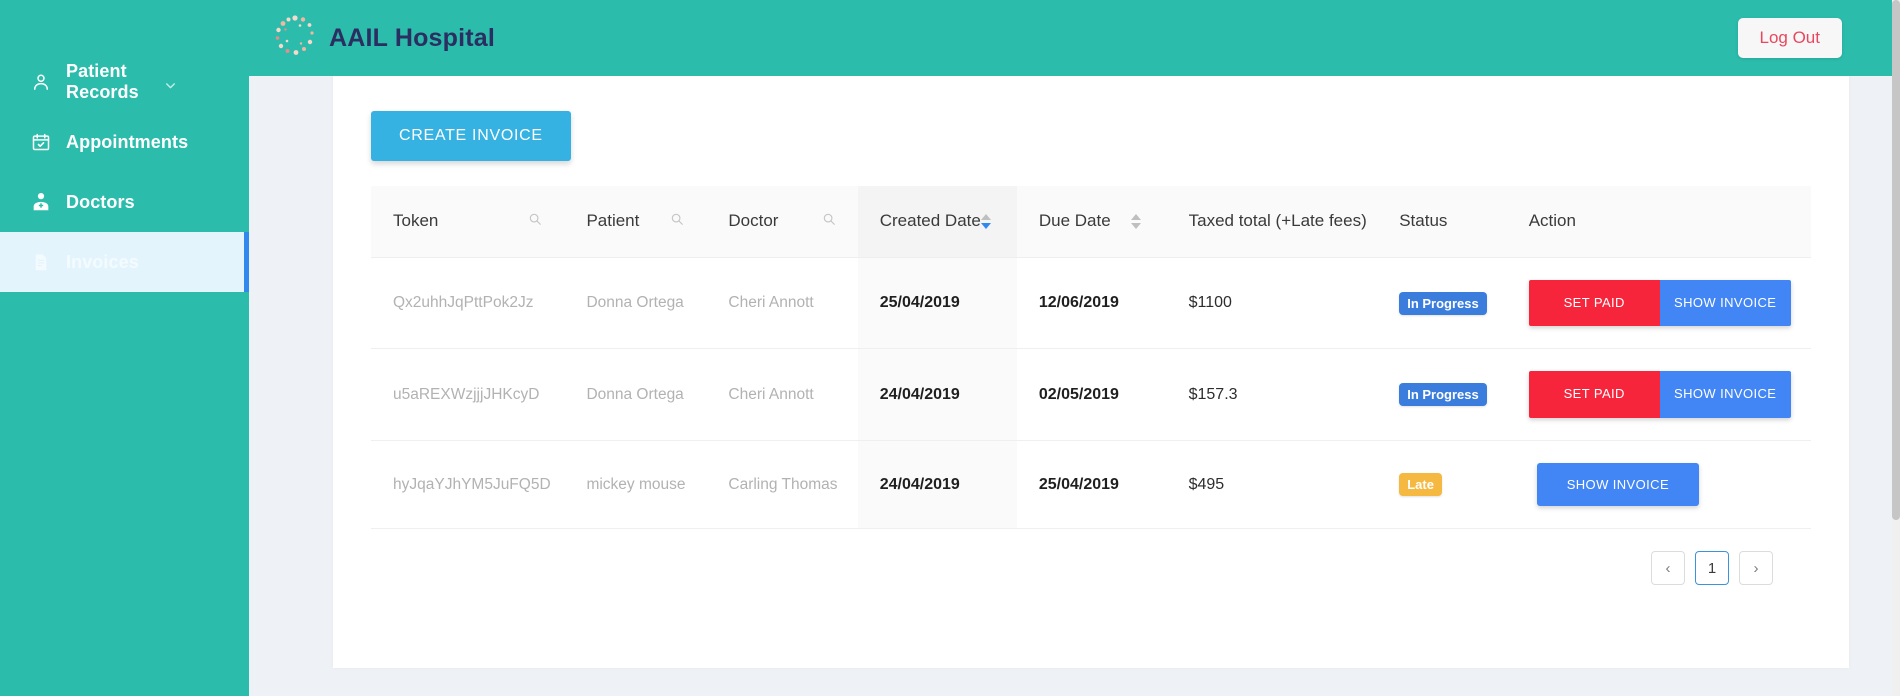  What do you see at coordinates (1668, 568) in the screenshot?
I see `pagination-prev: ‹` at bounding box center [1668, 568].